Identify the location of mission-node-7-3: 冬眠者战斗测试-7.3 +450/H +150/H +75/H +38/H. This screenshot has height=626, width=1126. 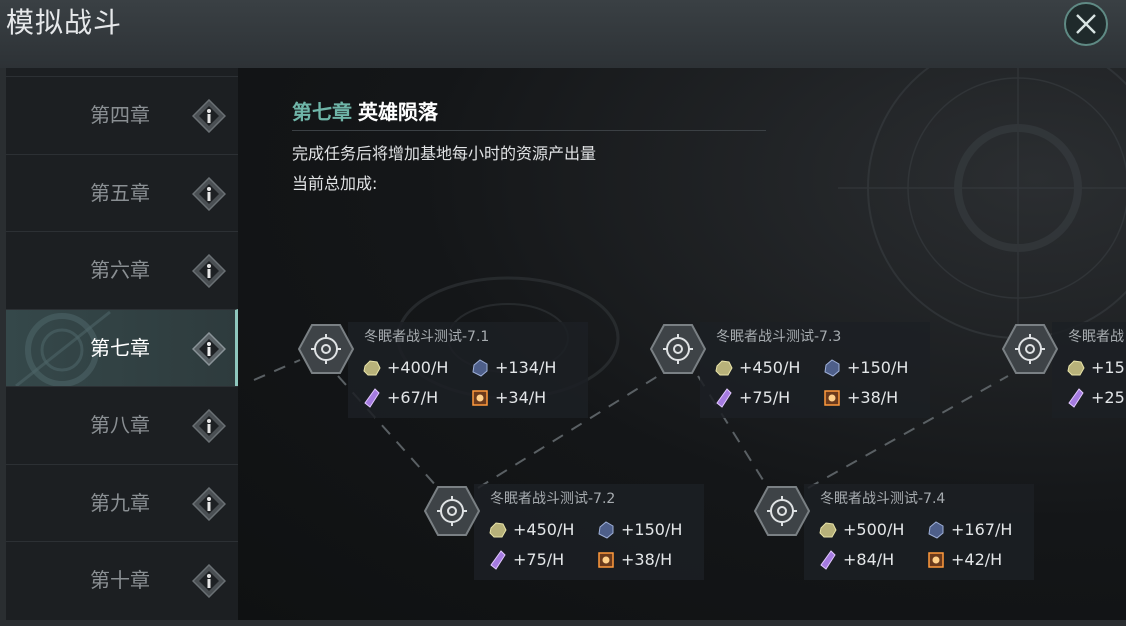
(795, 370).